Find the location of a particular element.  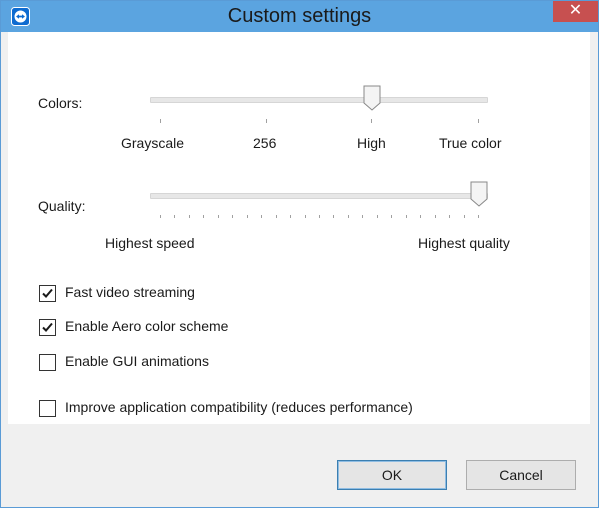

colors-slider-thumb is located at coordinates (372, 98).